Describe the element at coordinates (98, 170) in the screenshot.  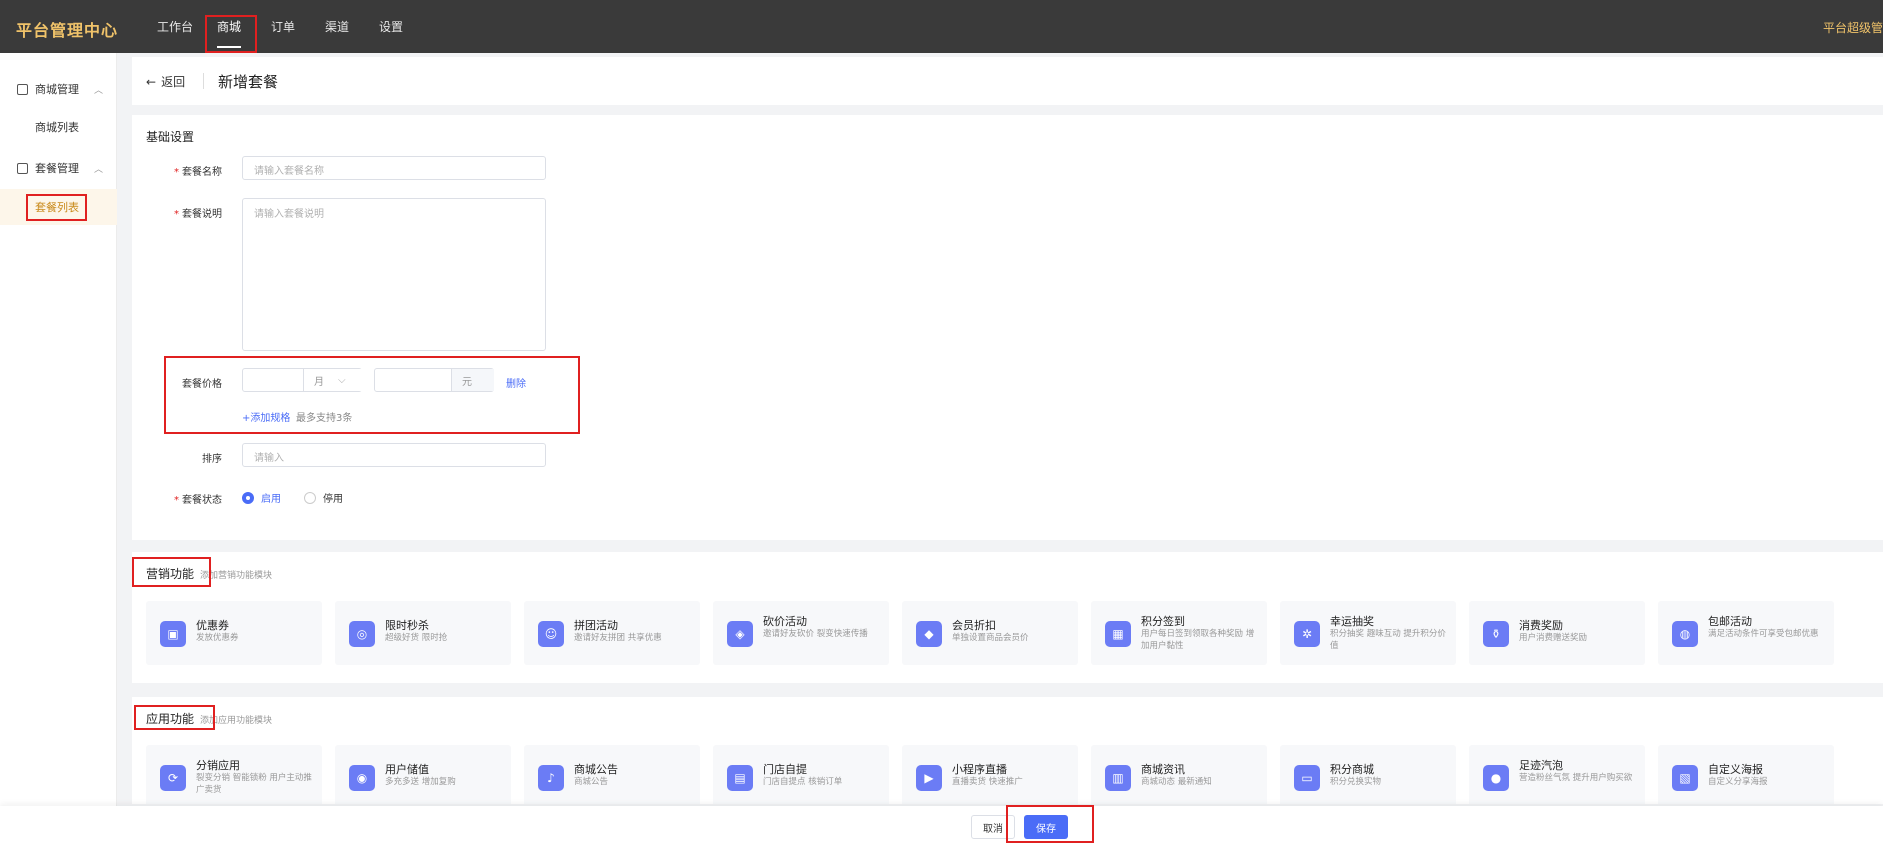
I see `chevron-up-icon: ︿` at that location.